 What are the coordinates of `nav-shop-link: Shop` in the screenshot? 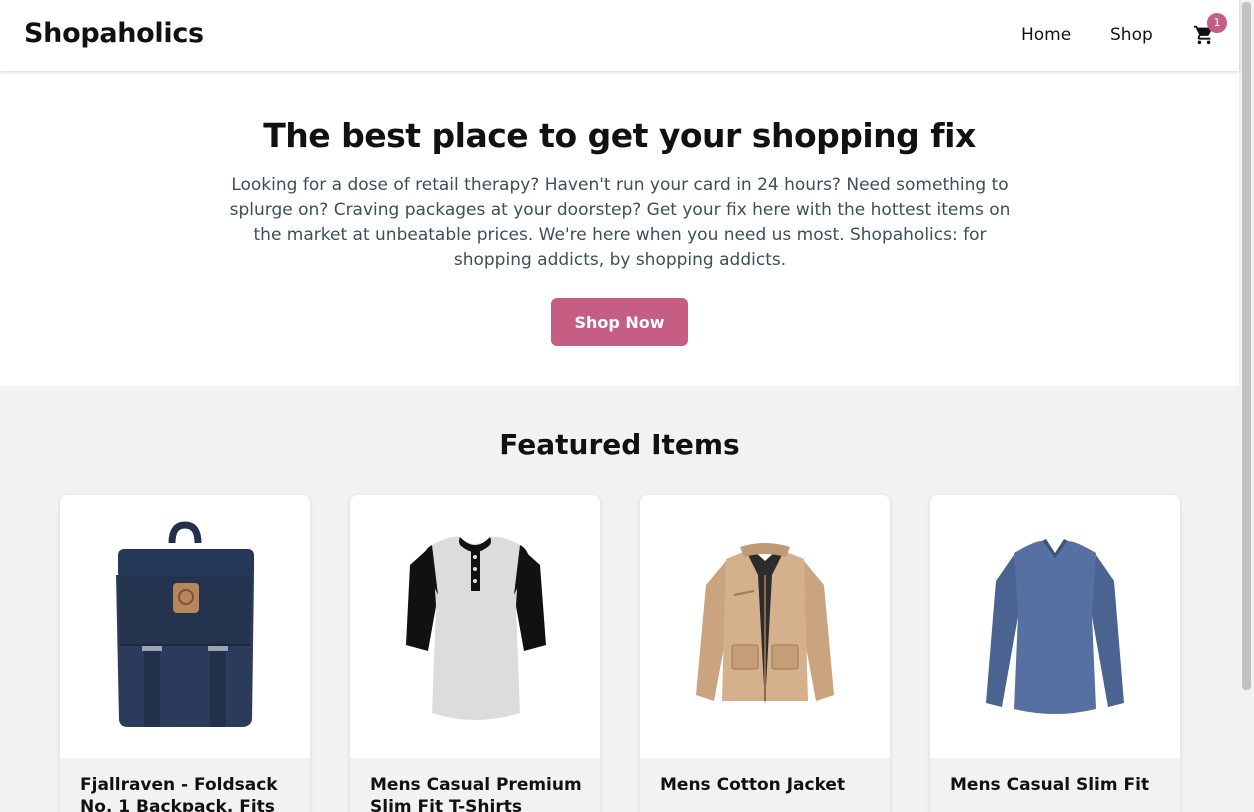 It's located at (1131, 35).